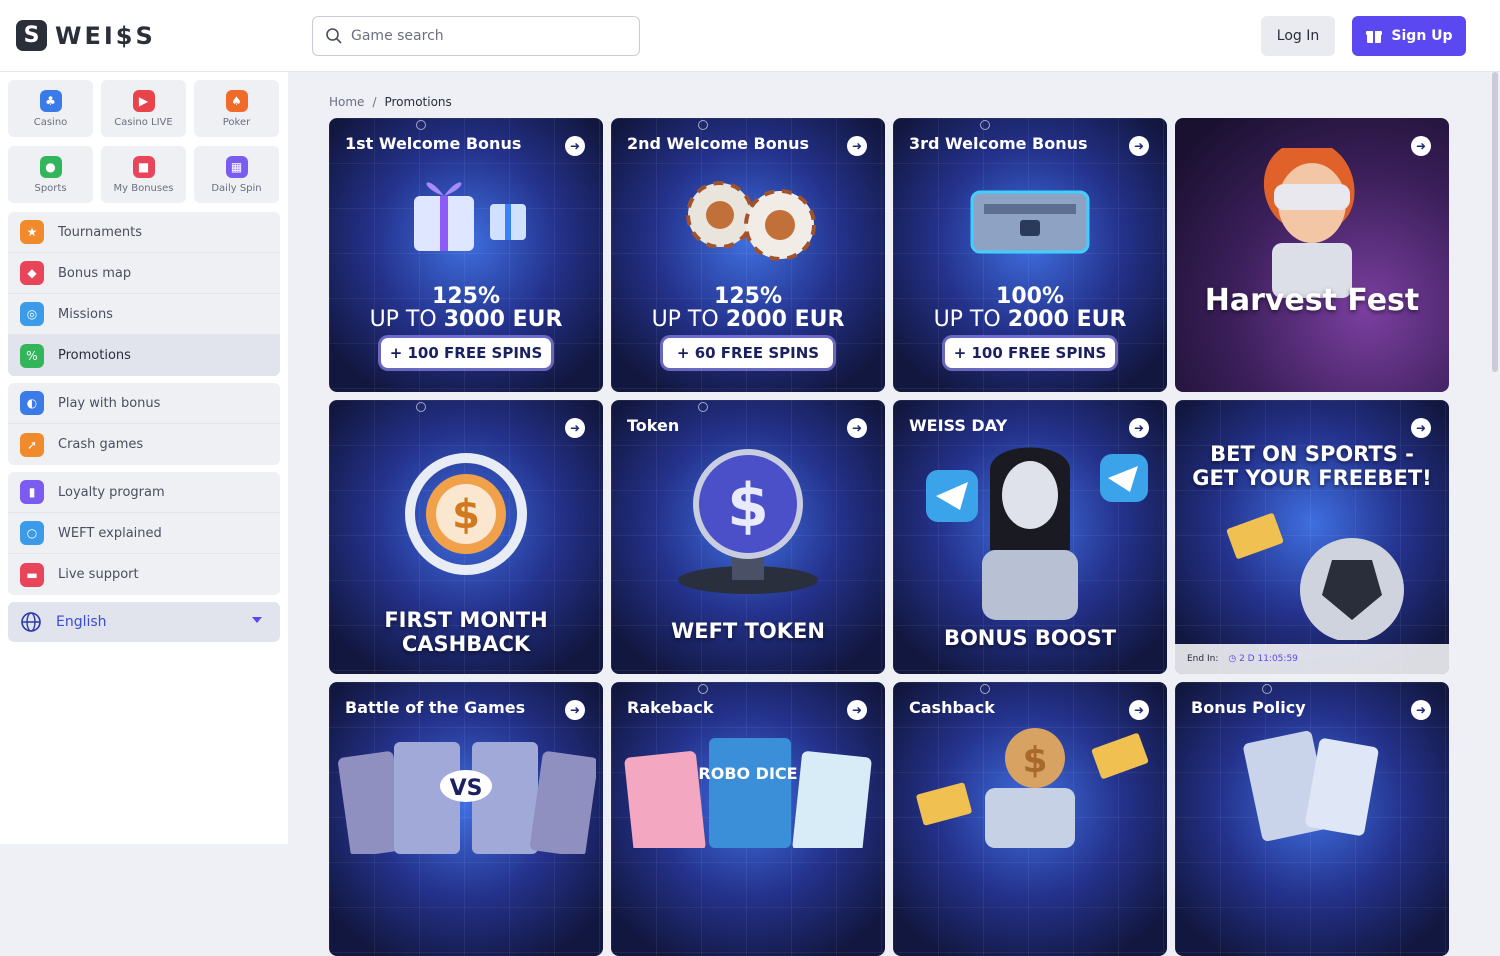 This screenshot has height=956, width=1500. What do you see at coordinates (143, 122) in the screenshot?
I see `tile-label: Casino LIVE` at bounding box center [143, 122].